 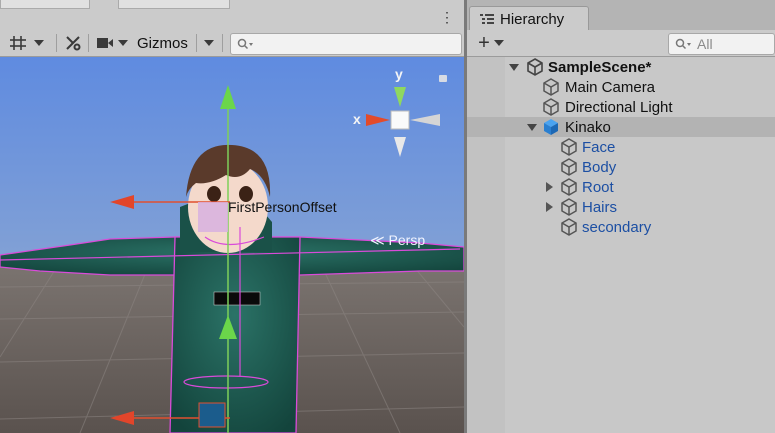 I want to click on tools-icon, so click(x=73, y=43).